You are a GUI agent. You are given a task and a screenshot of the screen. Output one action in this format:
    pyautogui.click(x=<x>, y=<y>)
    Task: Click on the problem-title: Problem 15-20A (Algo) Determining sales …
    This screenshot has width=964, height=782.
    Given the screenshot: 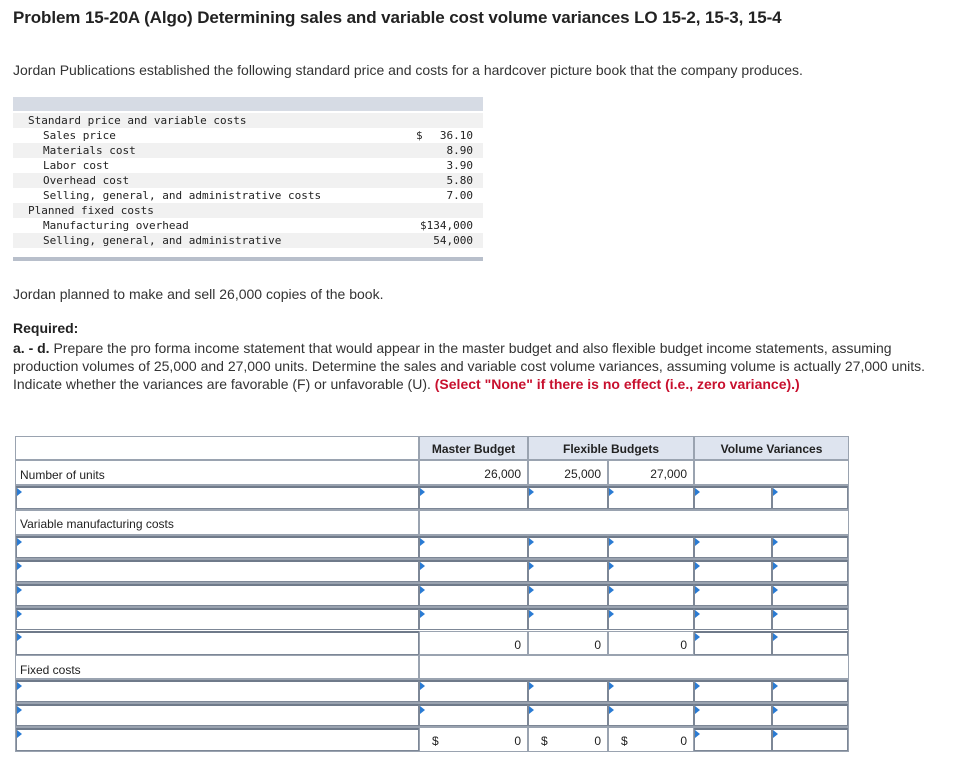 What is the action you would take?
    pyautogui.click(x=397, y=17)
    